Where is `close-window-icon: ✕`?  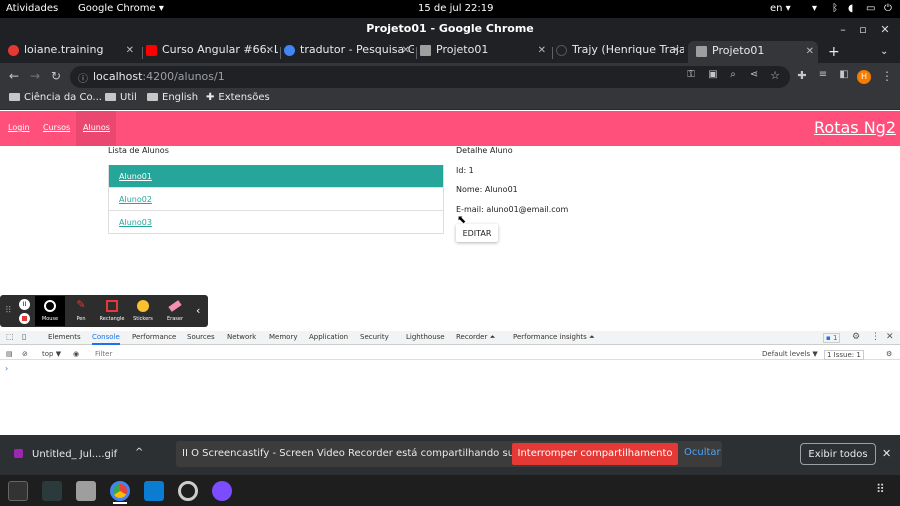
close-window-icon: ✕ is located at coordinates (885, 29).